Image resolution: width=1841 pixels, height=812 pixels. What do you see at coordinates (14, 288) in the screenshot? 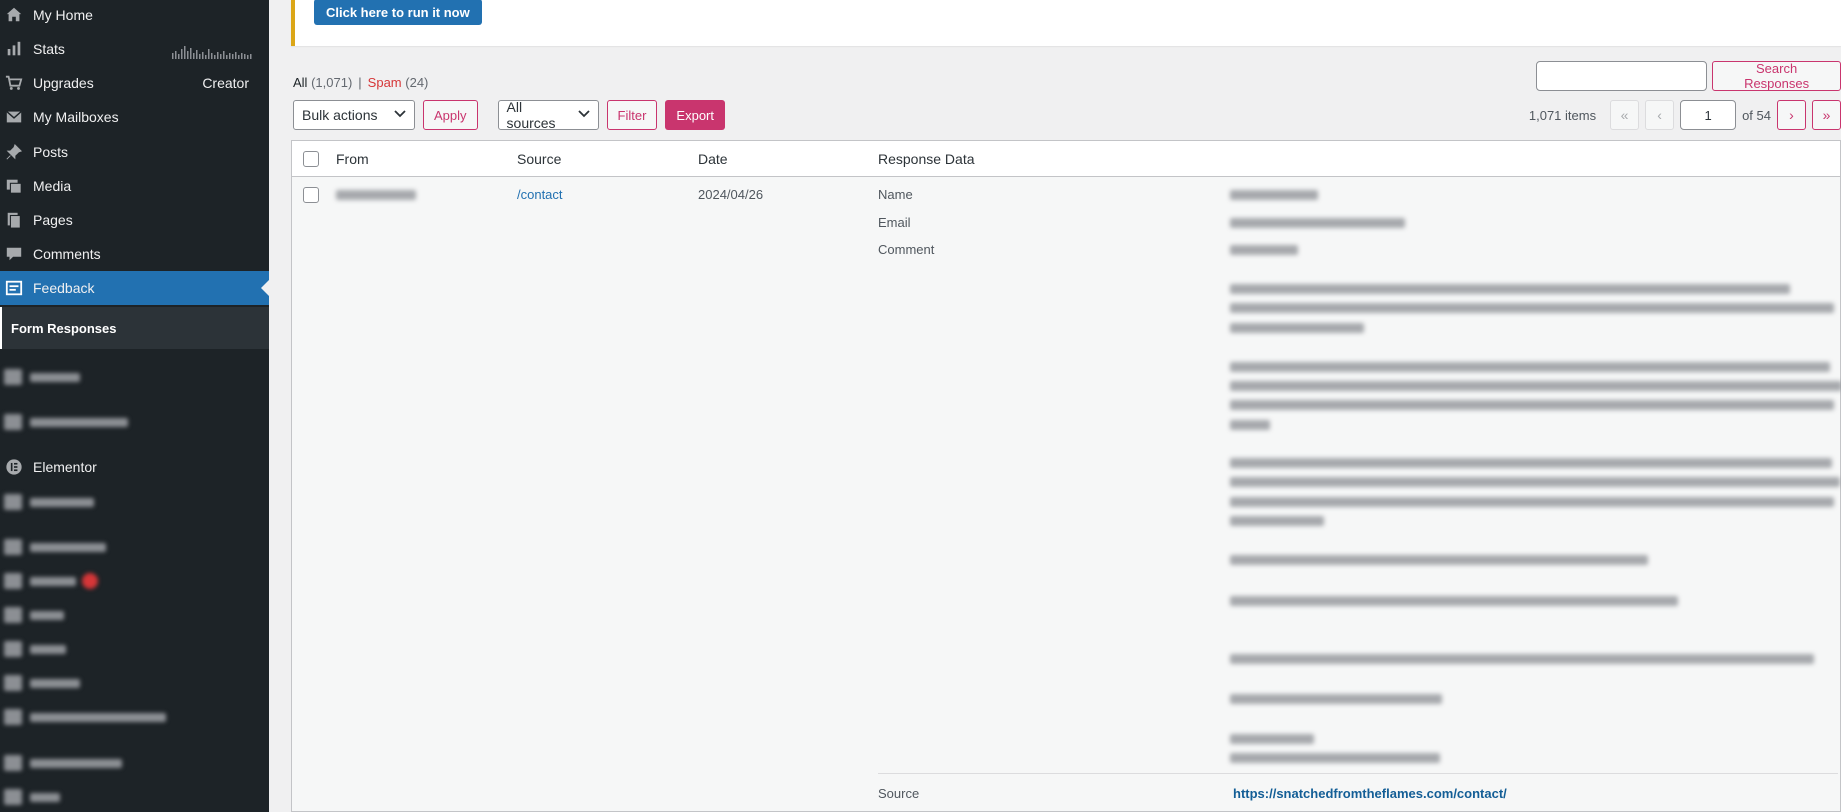
I see `feedback-icon` at bounding box center [14, 288].